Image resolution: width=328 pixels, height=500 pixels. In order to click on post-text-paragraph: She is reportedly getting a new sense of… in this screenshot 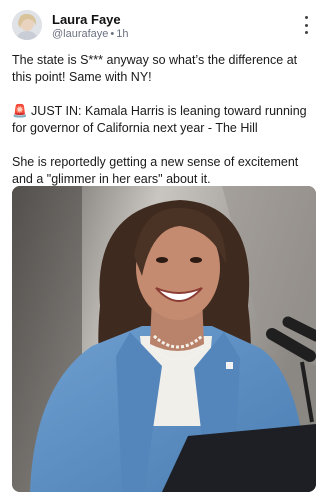, I will do `click(155, 170)`.